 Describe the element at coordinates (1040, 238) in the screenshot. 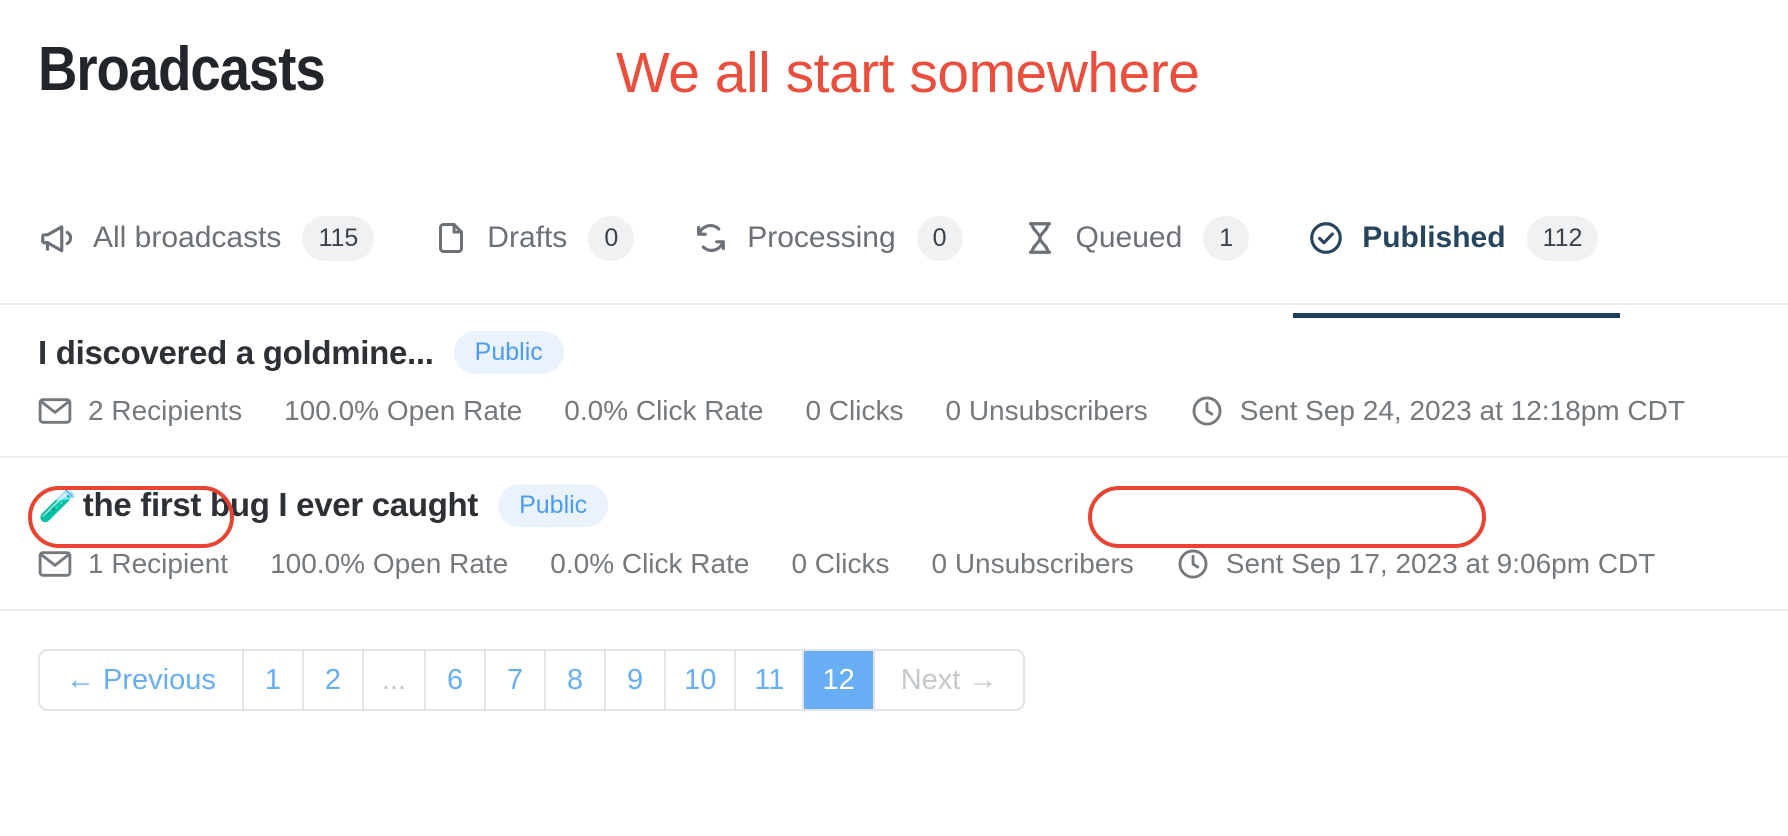

I see `hourglass-icon` at that location.